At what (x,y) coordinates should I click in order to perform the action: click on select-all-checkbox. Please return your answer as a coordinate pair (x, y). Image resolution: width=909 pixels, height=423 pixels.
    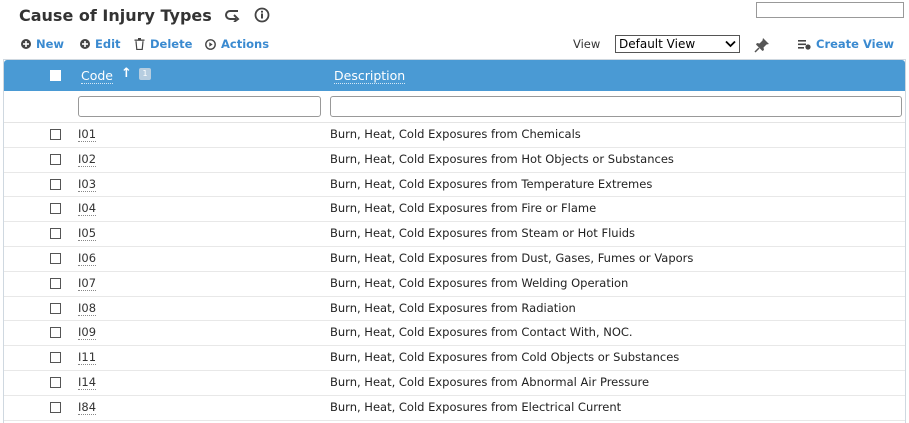
    Looking at the image, I should click on (55, 75).